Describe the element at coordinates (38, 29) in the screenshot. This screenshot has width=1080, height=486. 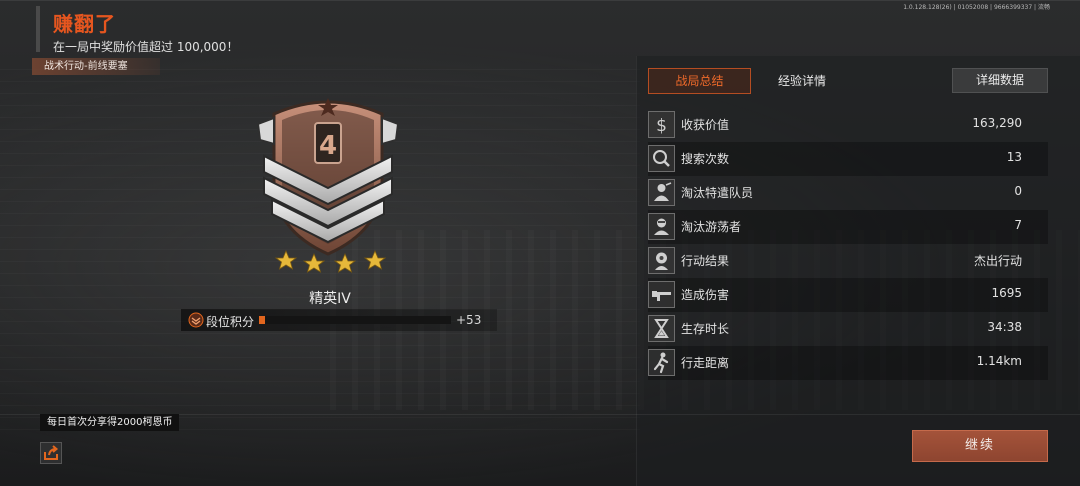
I see `header-accent-bar` at that location.